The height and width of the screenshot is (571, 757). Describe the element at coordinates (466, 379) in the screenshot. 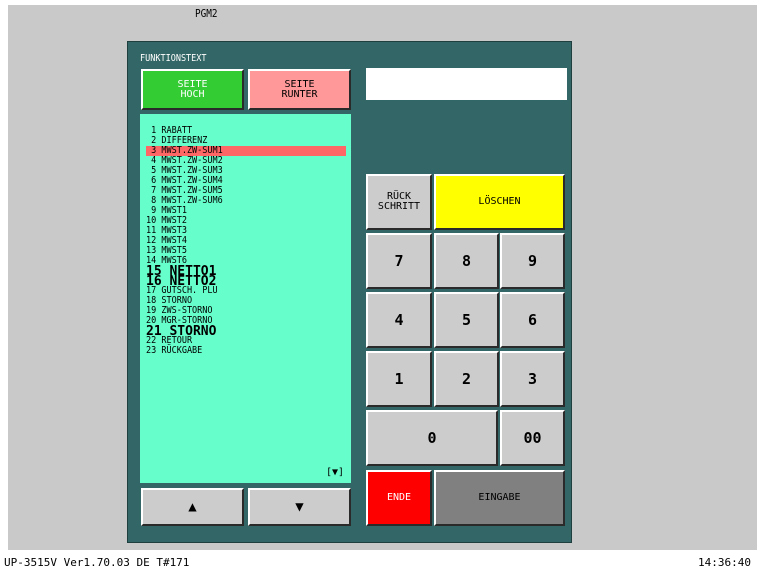

I see `key-2: 2` at that location.